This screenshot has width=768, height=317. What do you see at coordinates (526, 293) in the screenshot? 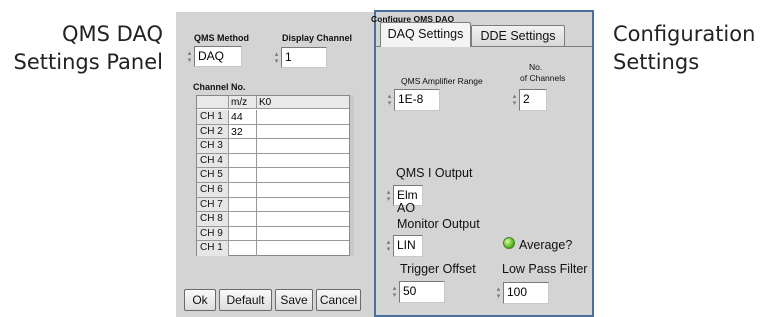
I see `low-pass-filter-field: 100` at bounding box center [526, 293].